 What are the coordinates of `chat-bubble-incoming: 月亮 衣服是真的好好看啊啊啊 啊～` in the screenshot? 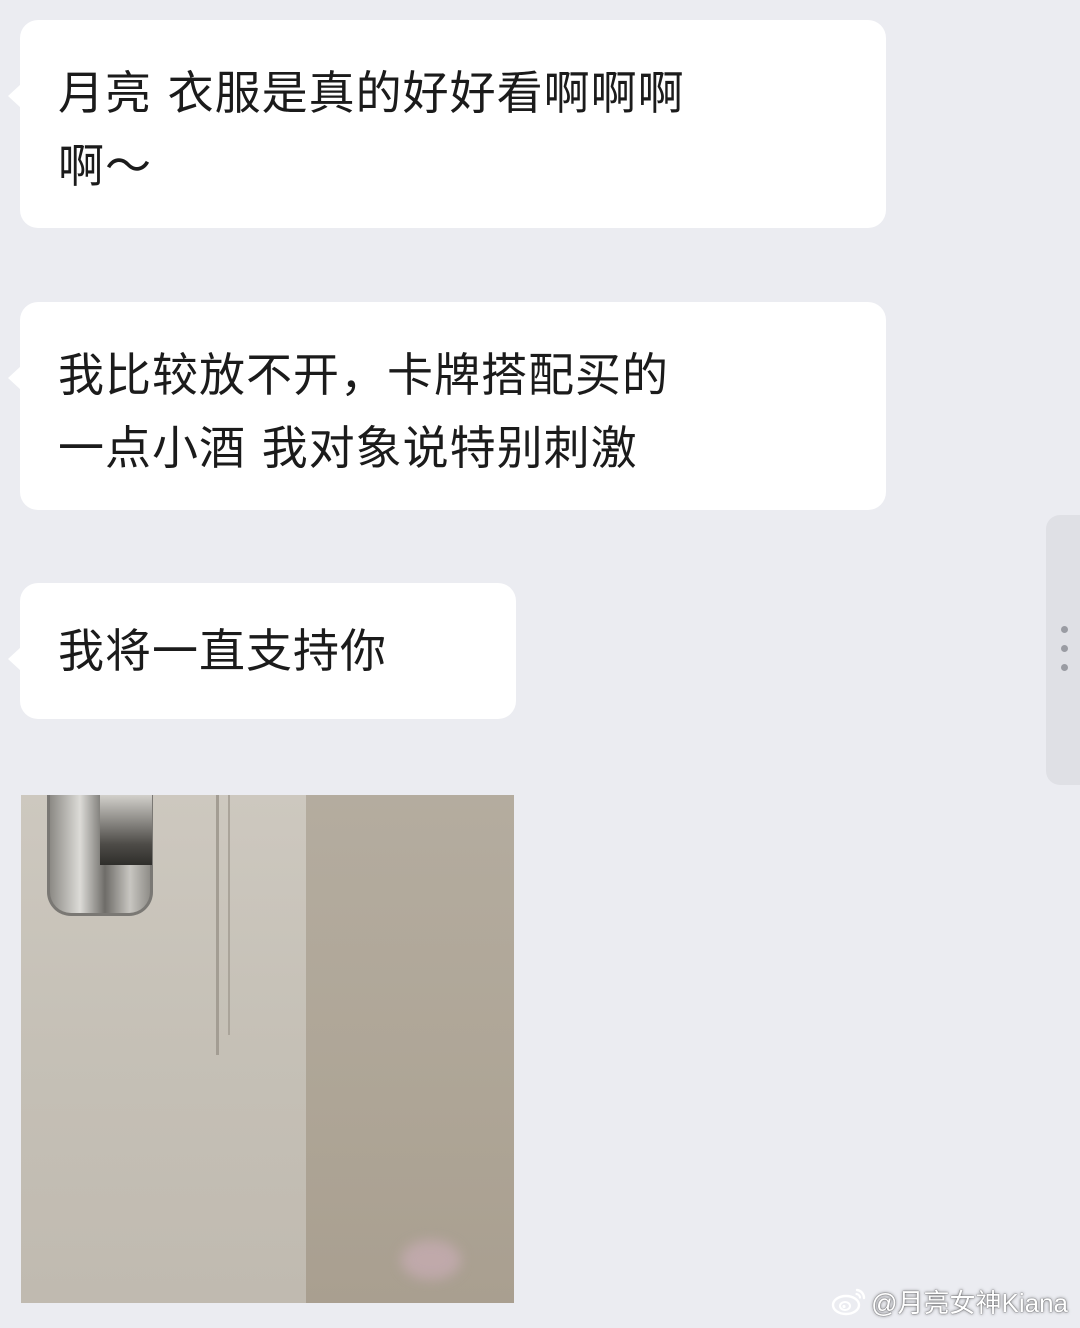 It's located at (447, 124).